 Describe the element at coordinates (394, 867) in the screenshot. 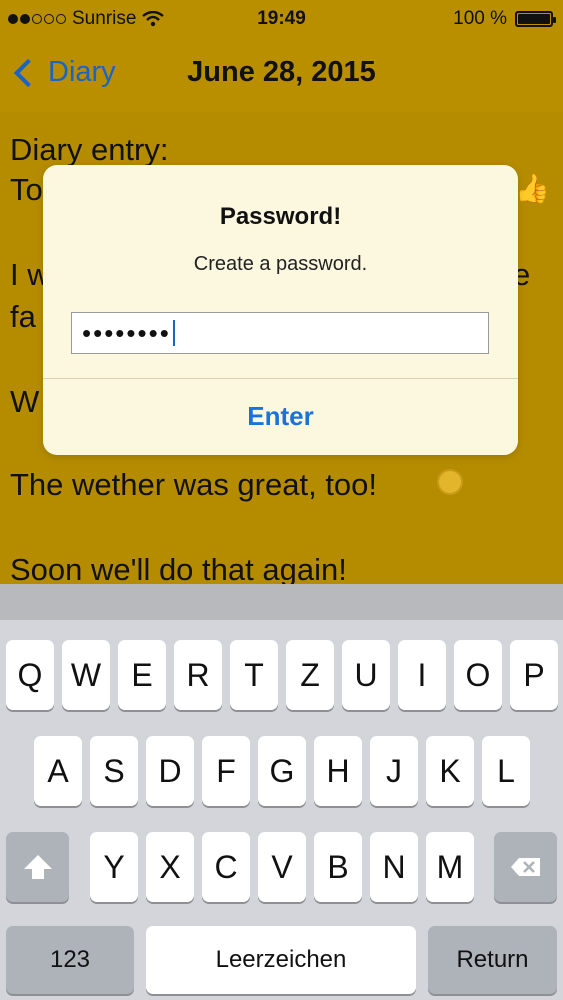

I see `key-n: N` at that location.